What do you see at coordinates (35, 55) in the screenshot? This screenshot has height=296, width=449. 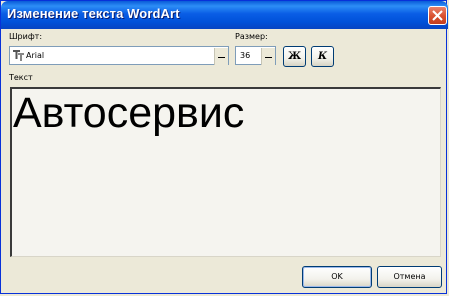 I see `font-value: Arial` at bounding box center [35, 55].